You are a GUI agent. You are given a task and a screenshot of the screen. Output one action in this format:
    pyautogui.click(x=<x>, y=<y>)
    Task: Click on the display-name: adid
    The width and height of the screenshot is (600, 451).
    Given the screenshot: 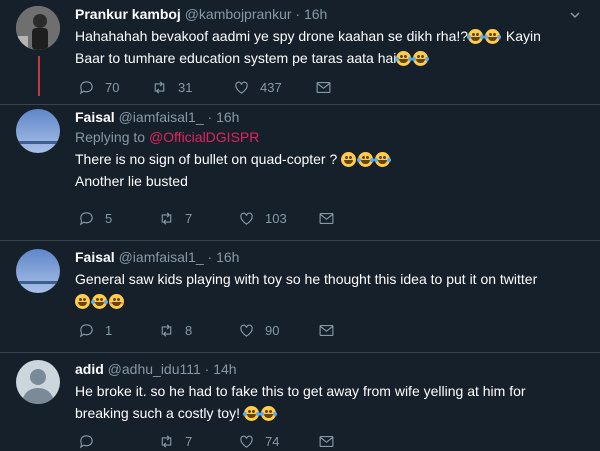 What is the action you would take?
    pyautogui.click(x=89, y=369)
    